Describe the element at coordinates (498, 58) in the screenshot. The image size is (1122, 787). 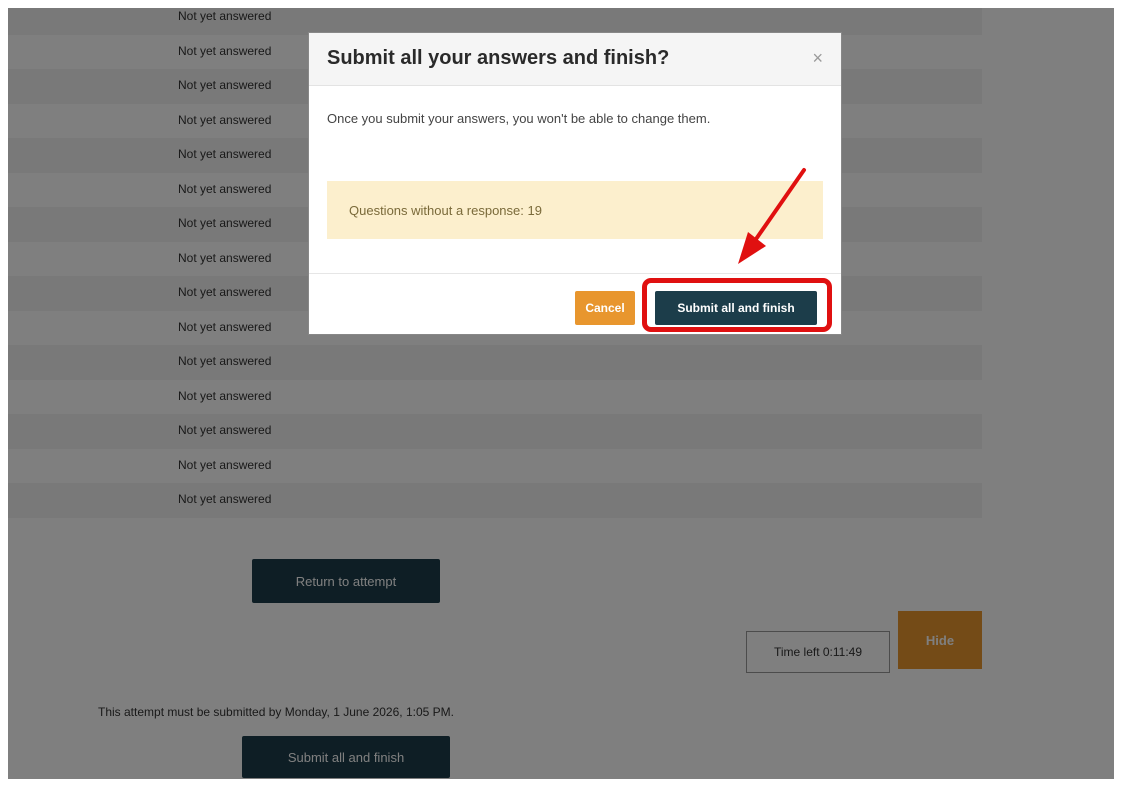
I see `dialog-title: Submit all your answers and finish?` at that location.